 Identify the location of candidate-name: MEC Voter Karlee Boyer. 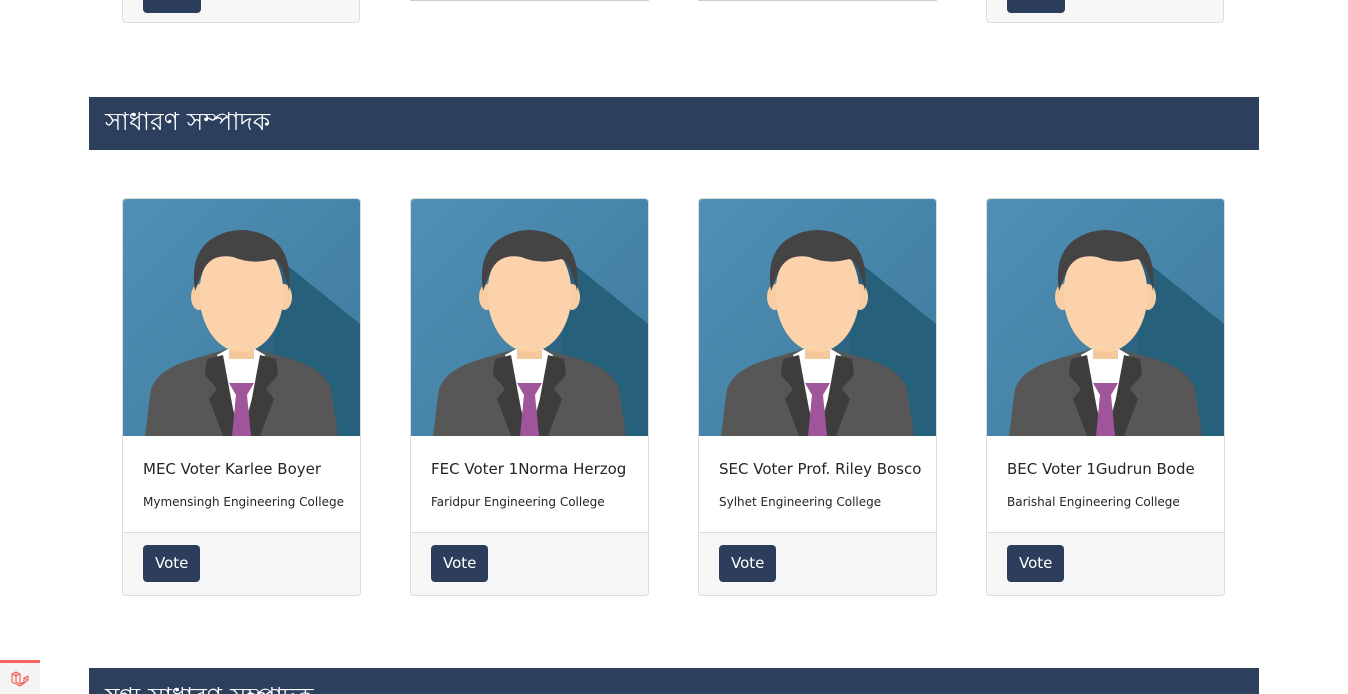
(232, 469).